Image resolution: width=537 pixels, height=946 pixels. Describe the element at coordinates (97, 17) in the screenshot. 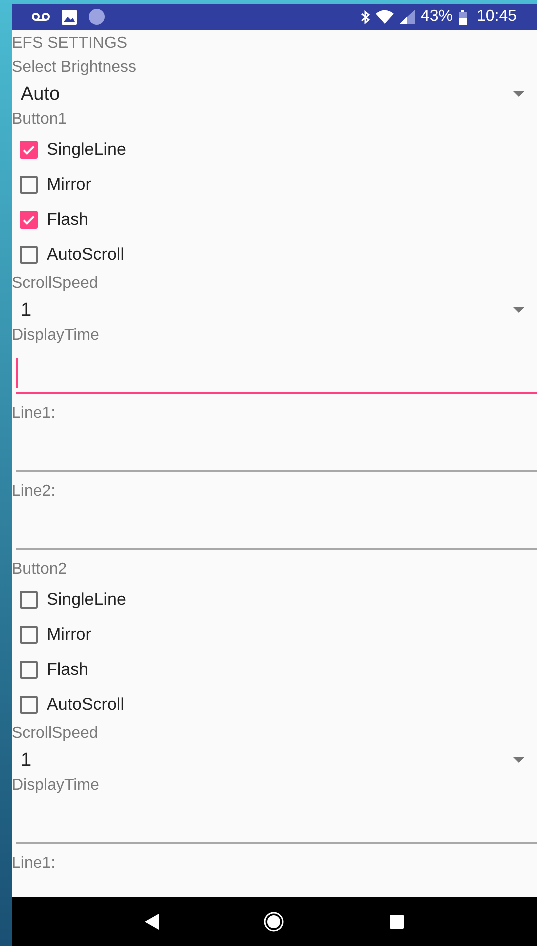

I see `circle-icon` at that location.